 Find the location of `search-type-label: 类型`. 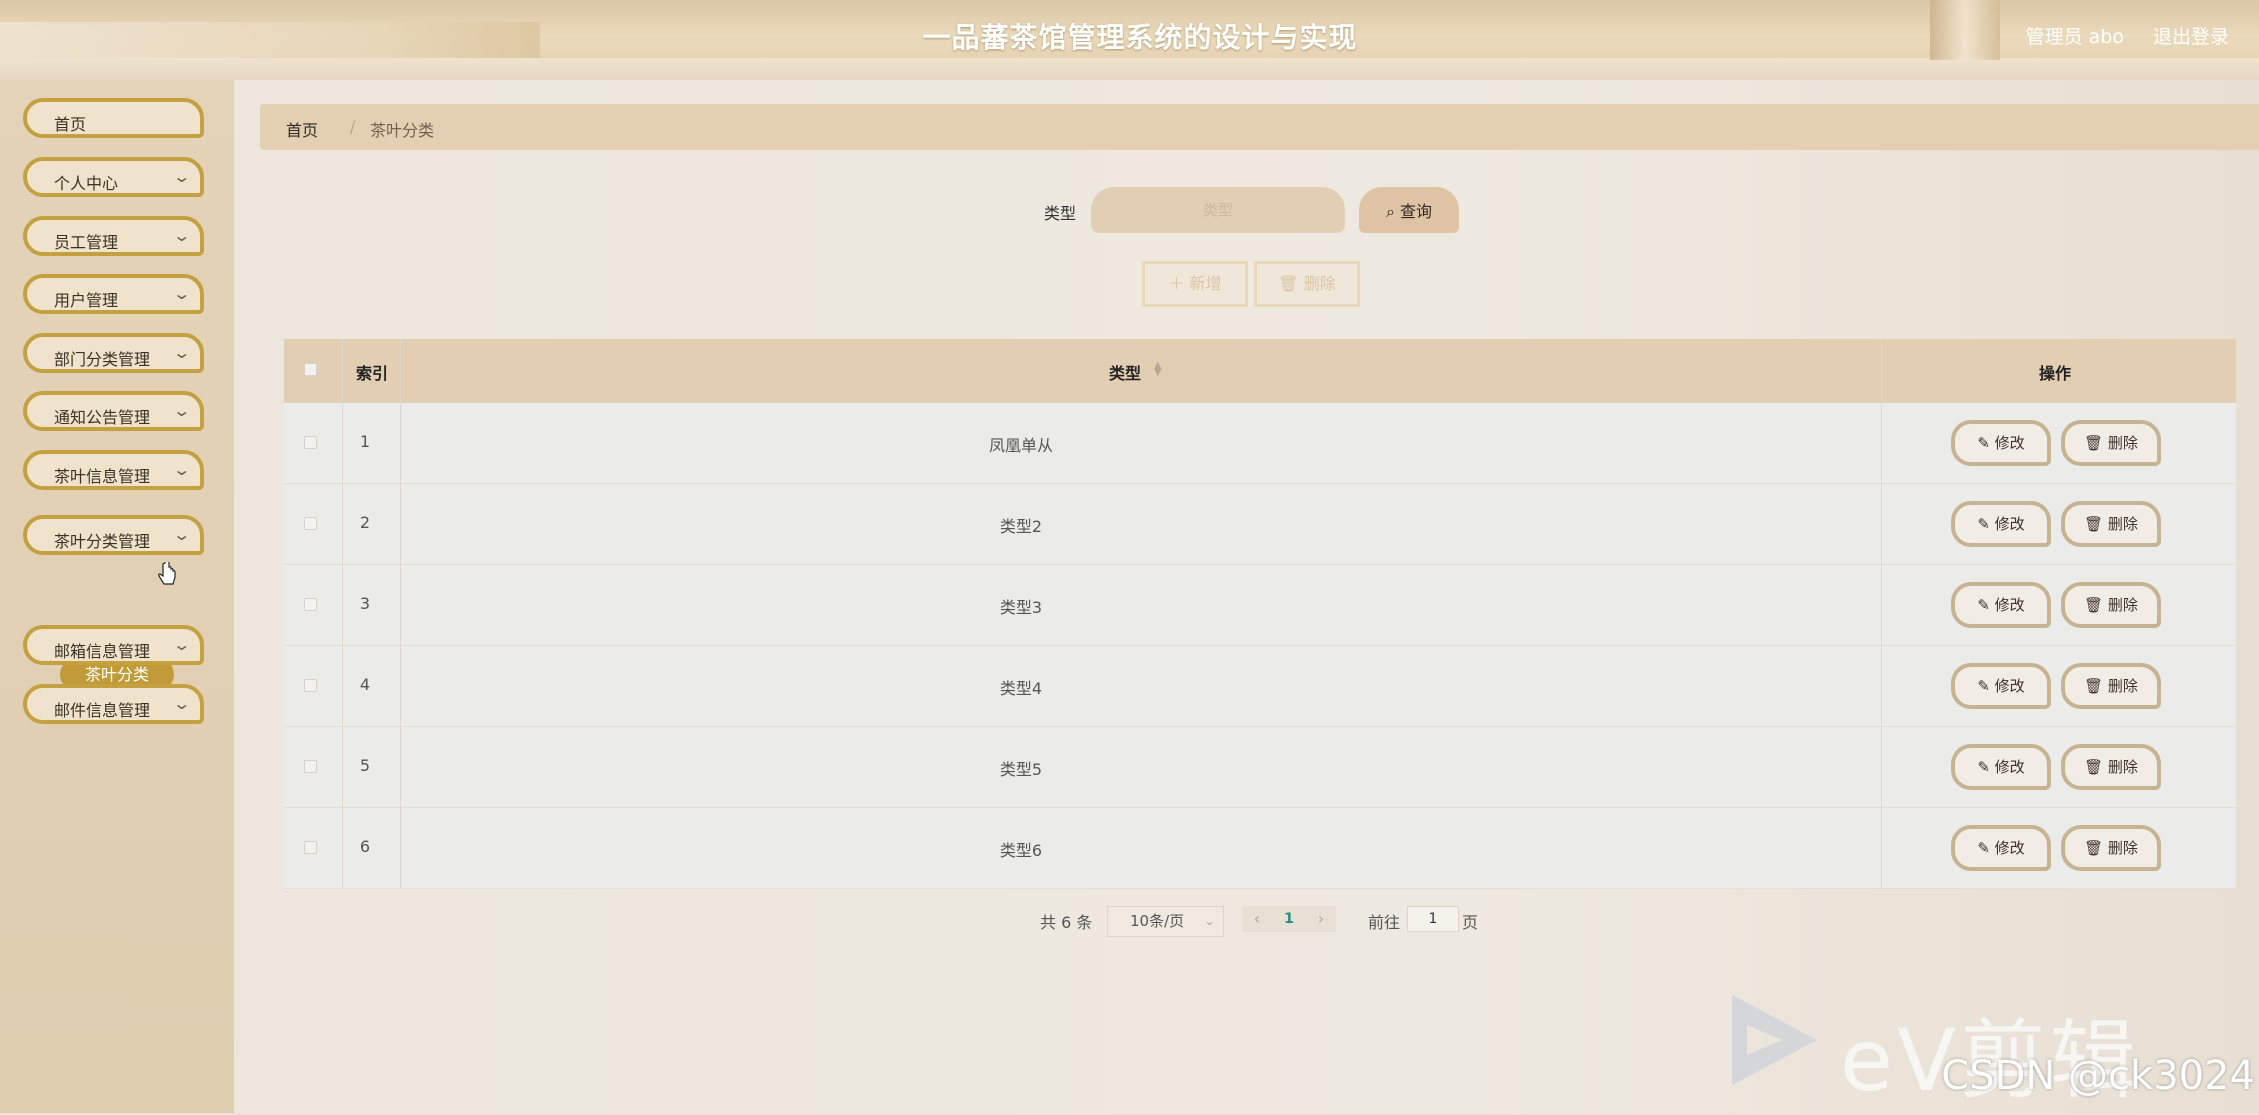

search-type-label: 类型 is located at coordinates (1060, 213).